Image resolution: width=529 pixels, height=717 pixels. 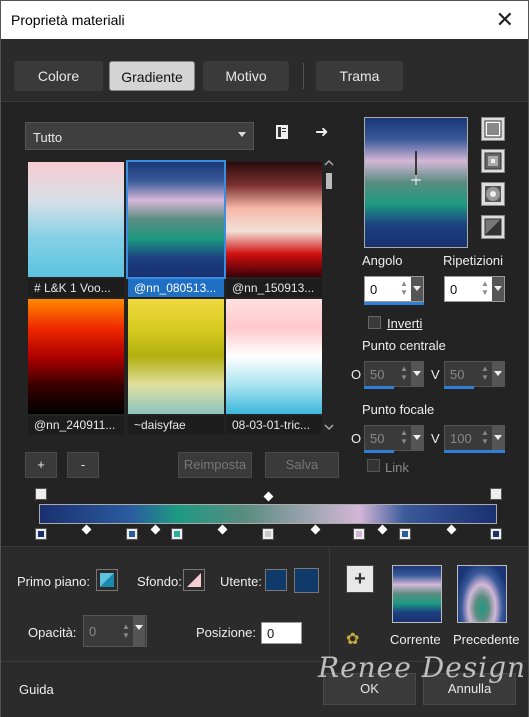 I want to click on center-h-slider, so click(x=379, y=387).